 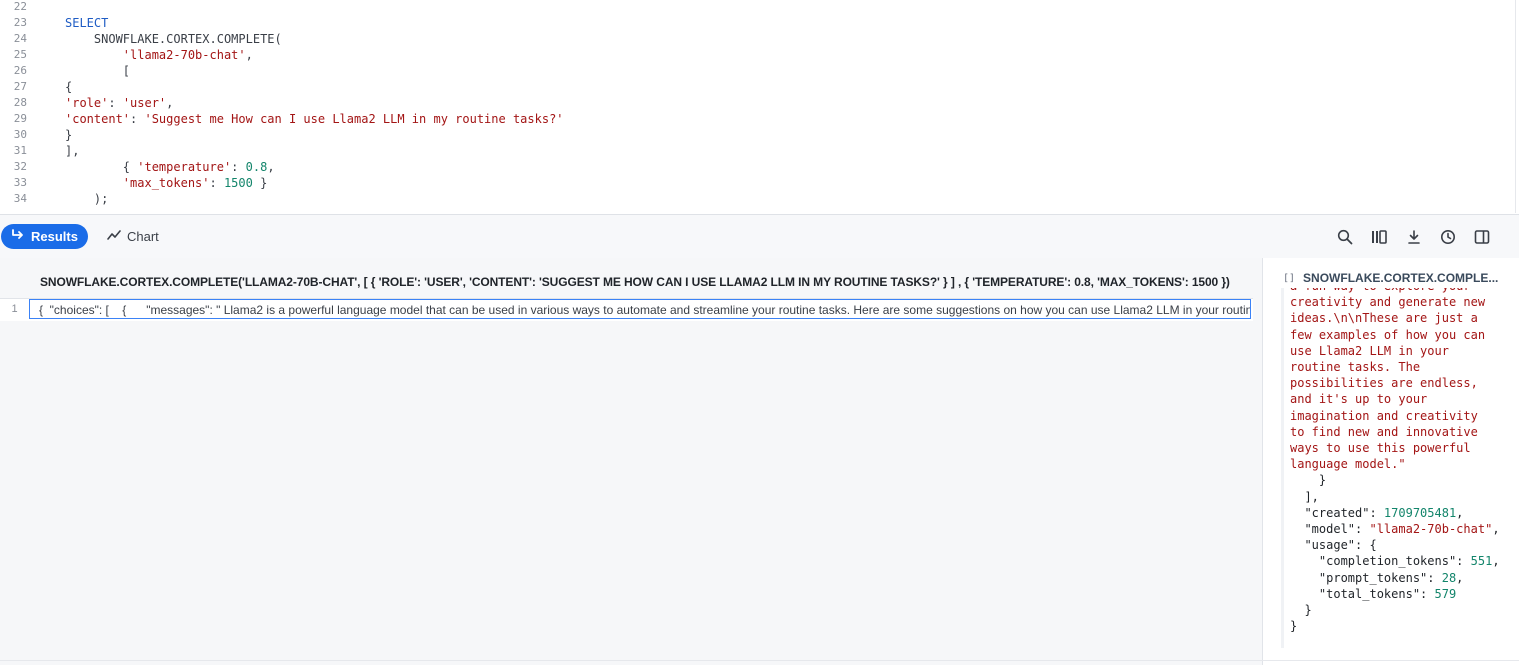 What do you see at coordinates (750, 71) in the screenshot?
I see `code-line: 26 [` at bounding box center [750, 71].